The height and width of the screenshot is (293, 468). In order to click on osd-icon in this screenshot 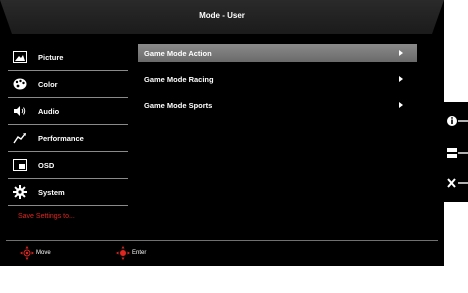, I will do `click(20, 165)`.